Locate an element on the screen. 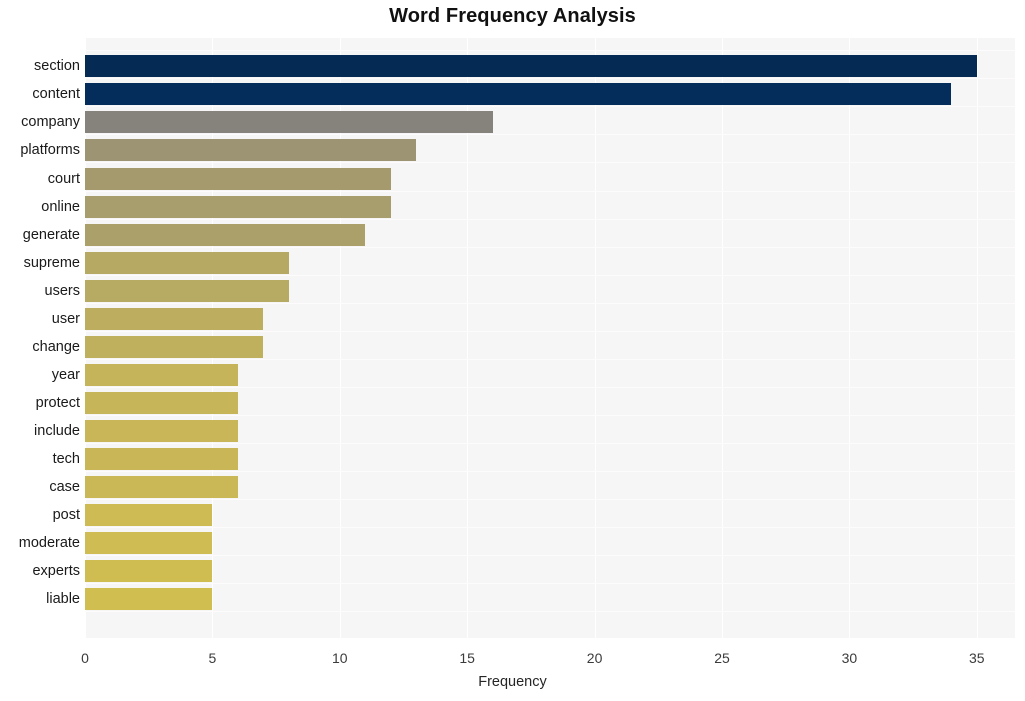 The height and width of the screenshot is (701, 1025). y-axis-tick-label: court is located at coordinates (63, 179).